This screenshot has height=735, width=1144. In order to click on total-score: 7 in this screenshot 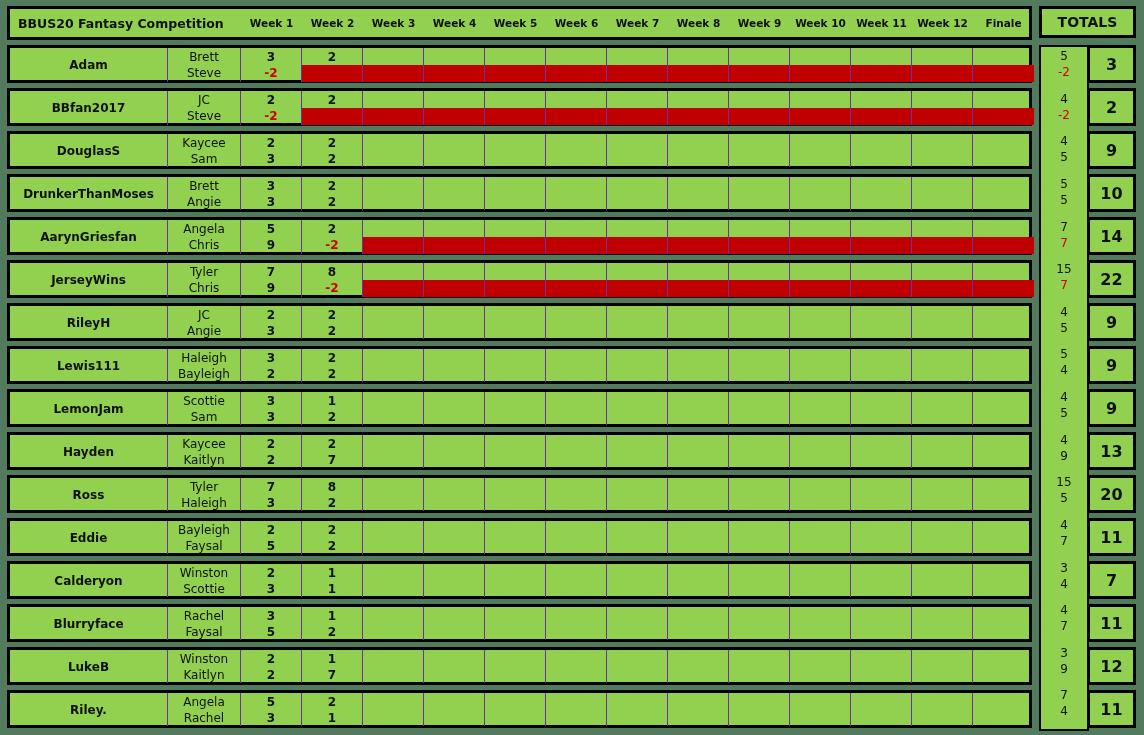, I will do `click(1112, 580)`.